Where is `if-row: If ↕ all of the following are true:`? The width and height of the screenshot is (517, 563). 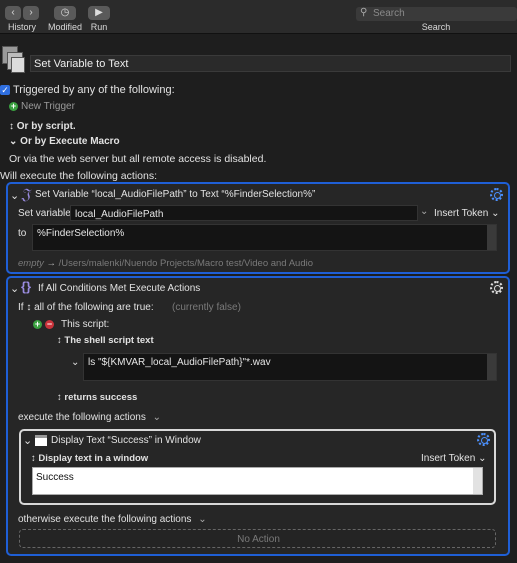 if-row: If ↕ all of the following are true: is located at coordinates (86, 307).